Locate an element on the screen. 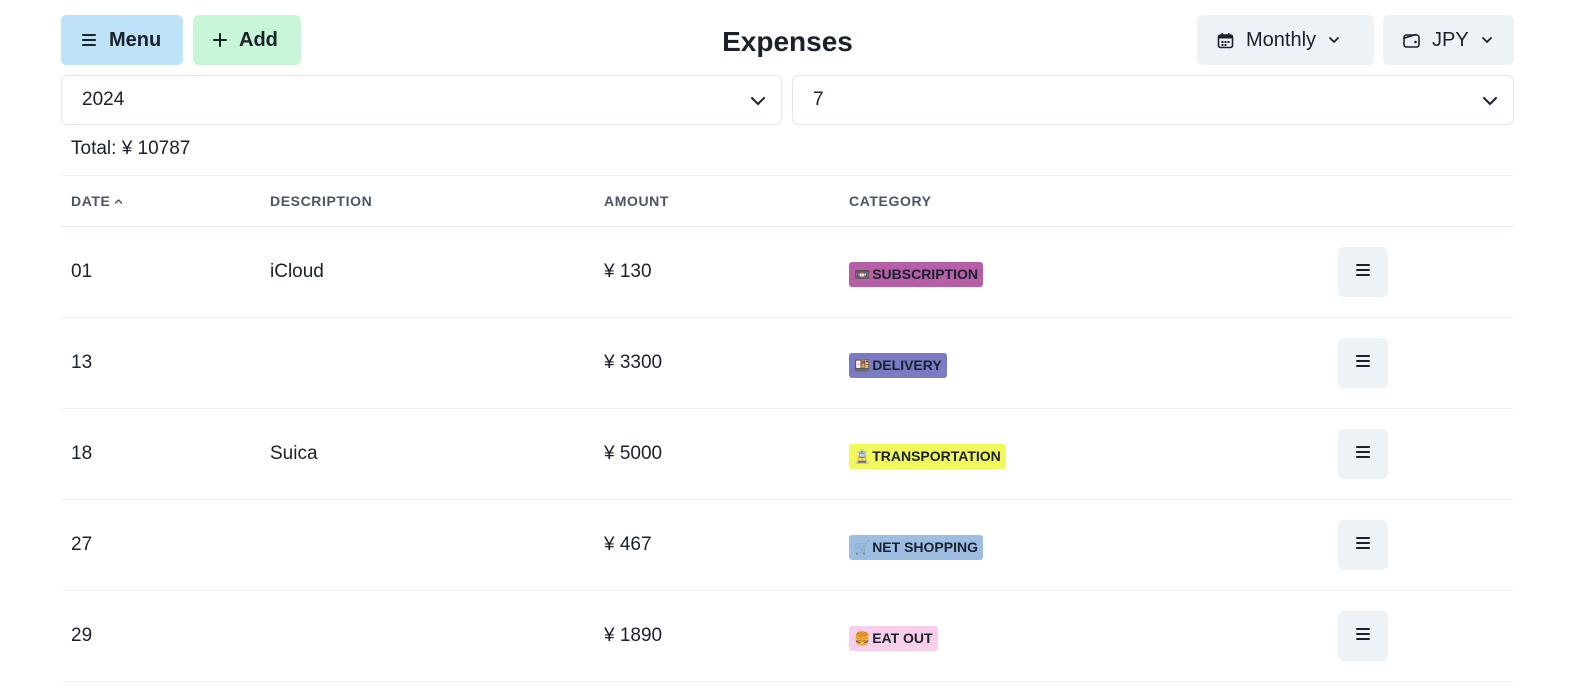 This screenshot has height=697, width=1571. table-row: 13 ¥ 3300 🍱 DELIVERY is located at coordinates (787, 363).